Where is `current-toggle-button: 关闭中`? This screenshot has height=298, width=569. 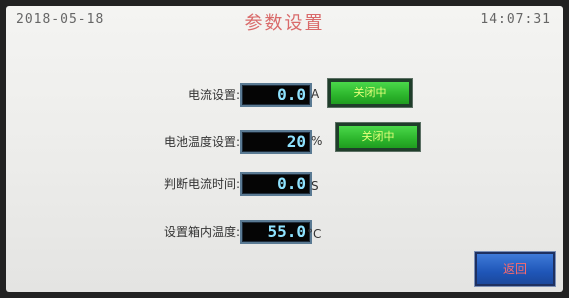 current-toggle-button: 关闭中 is located at coordinates (370, 93).